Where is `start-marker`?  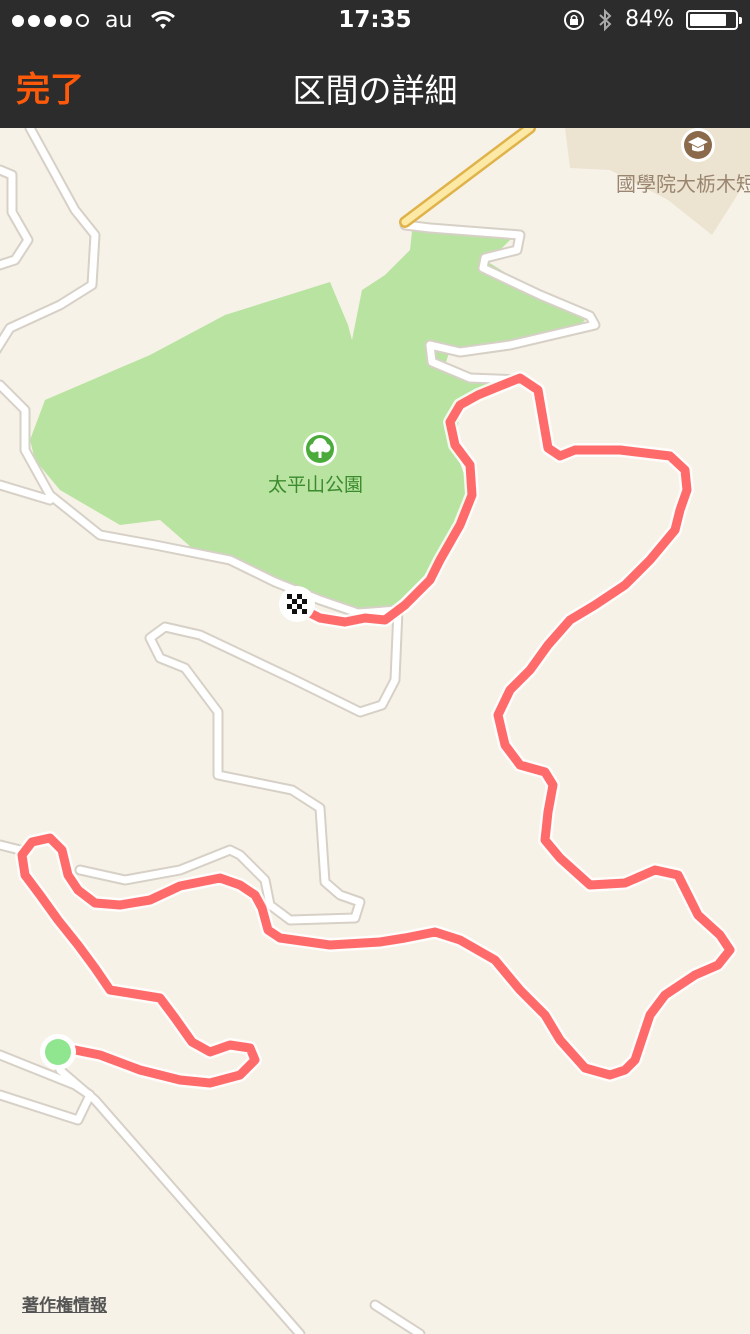 start-marker is located at coordinates (58, 1052).